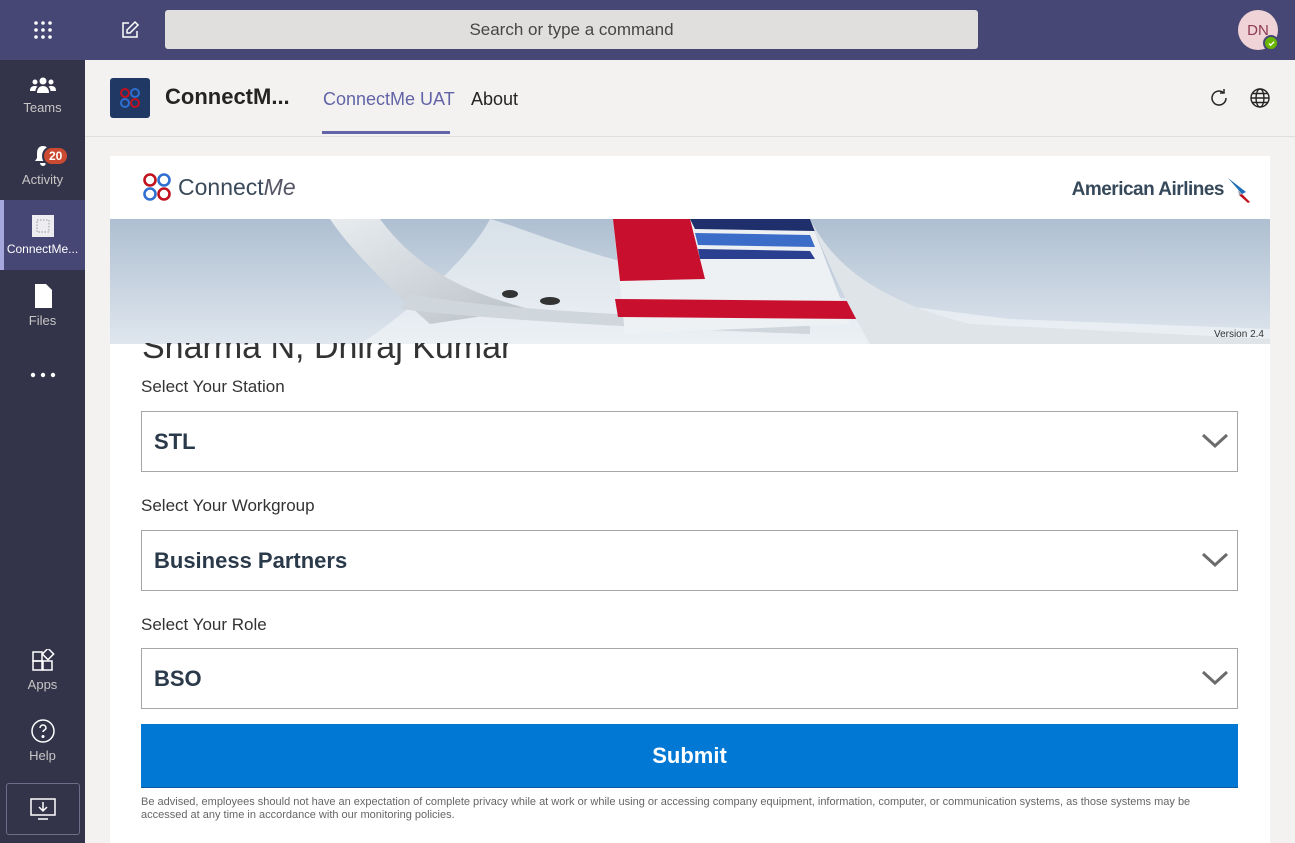  I want to click on aircraft-banner-image: Version 2.4, so click(690, 281).